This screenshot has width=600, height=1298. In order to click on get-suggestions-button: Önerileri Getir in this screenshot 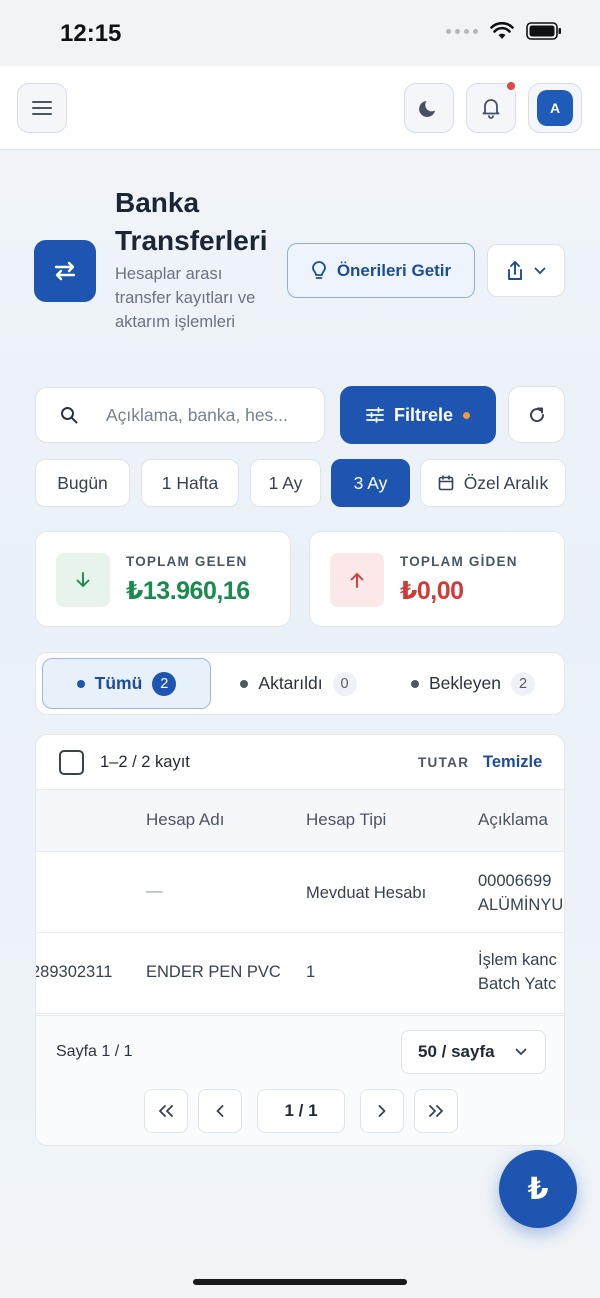, I will do `click(381, 270)`.